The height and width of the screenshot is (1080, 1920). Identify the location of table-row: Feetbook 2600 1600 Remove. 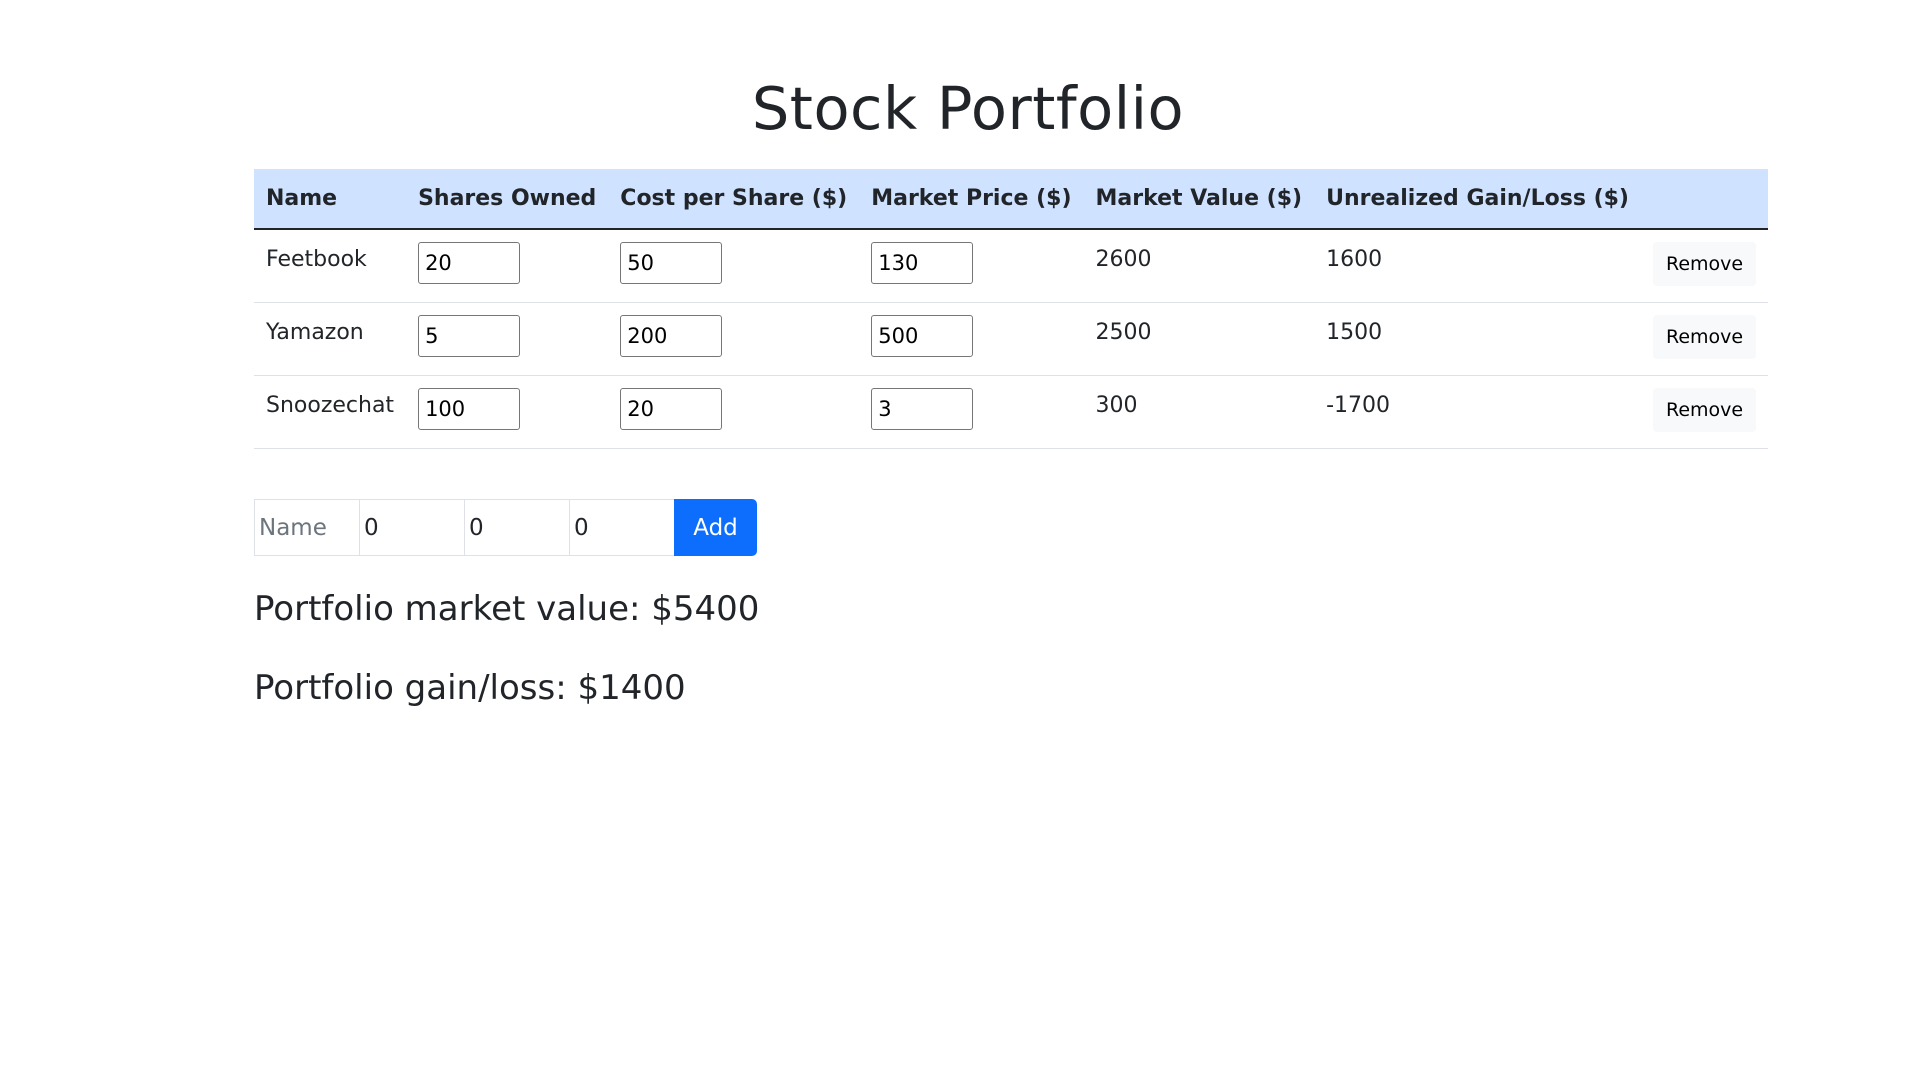
(1011, 266).